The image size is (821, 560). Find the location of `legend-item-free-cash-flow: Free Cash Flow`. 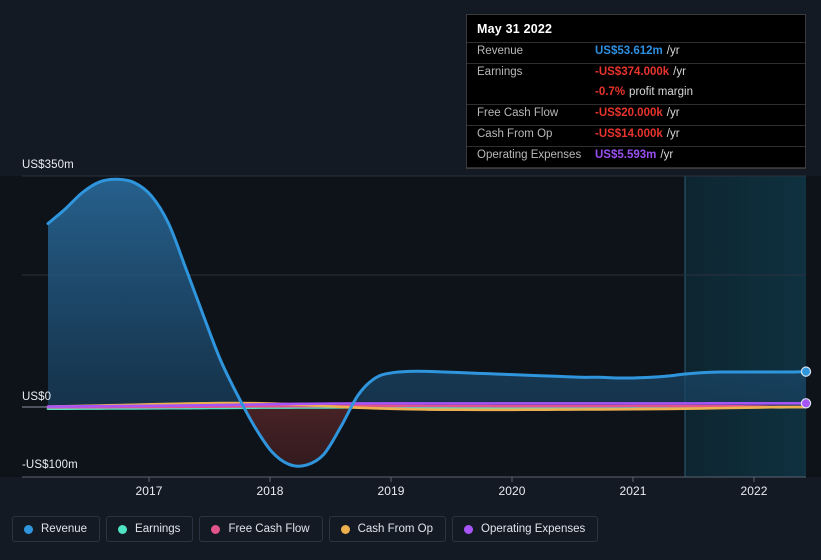

legend-item-free-cash-flow: Free Cash Flow is located at coordinates (261, 529).